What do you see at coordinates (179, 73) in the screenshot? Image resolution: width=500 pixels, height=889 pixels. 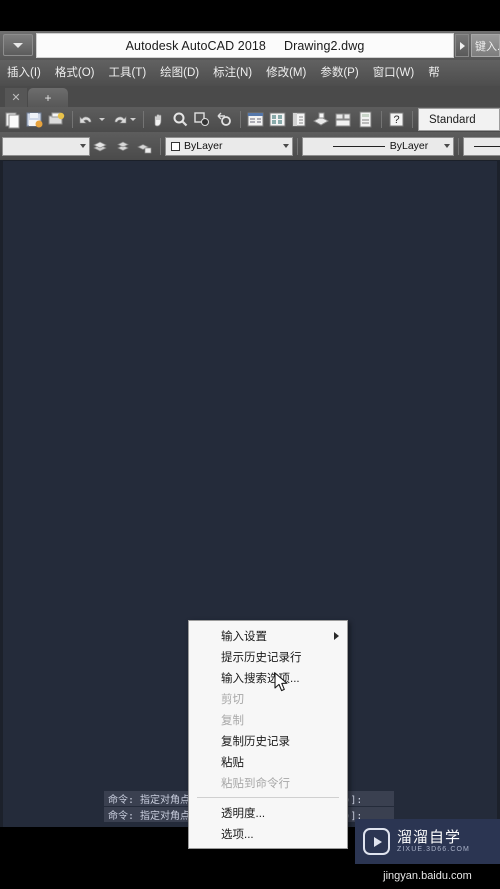 I see `menu-draw: 绘图(D)` at bounding box center [179, 73].